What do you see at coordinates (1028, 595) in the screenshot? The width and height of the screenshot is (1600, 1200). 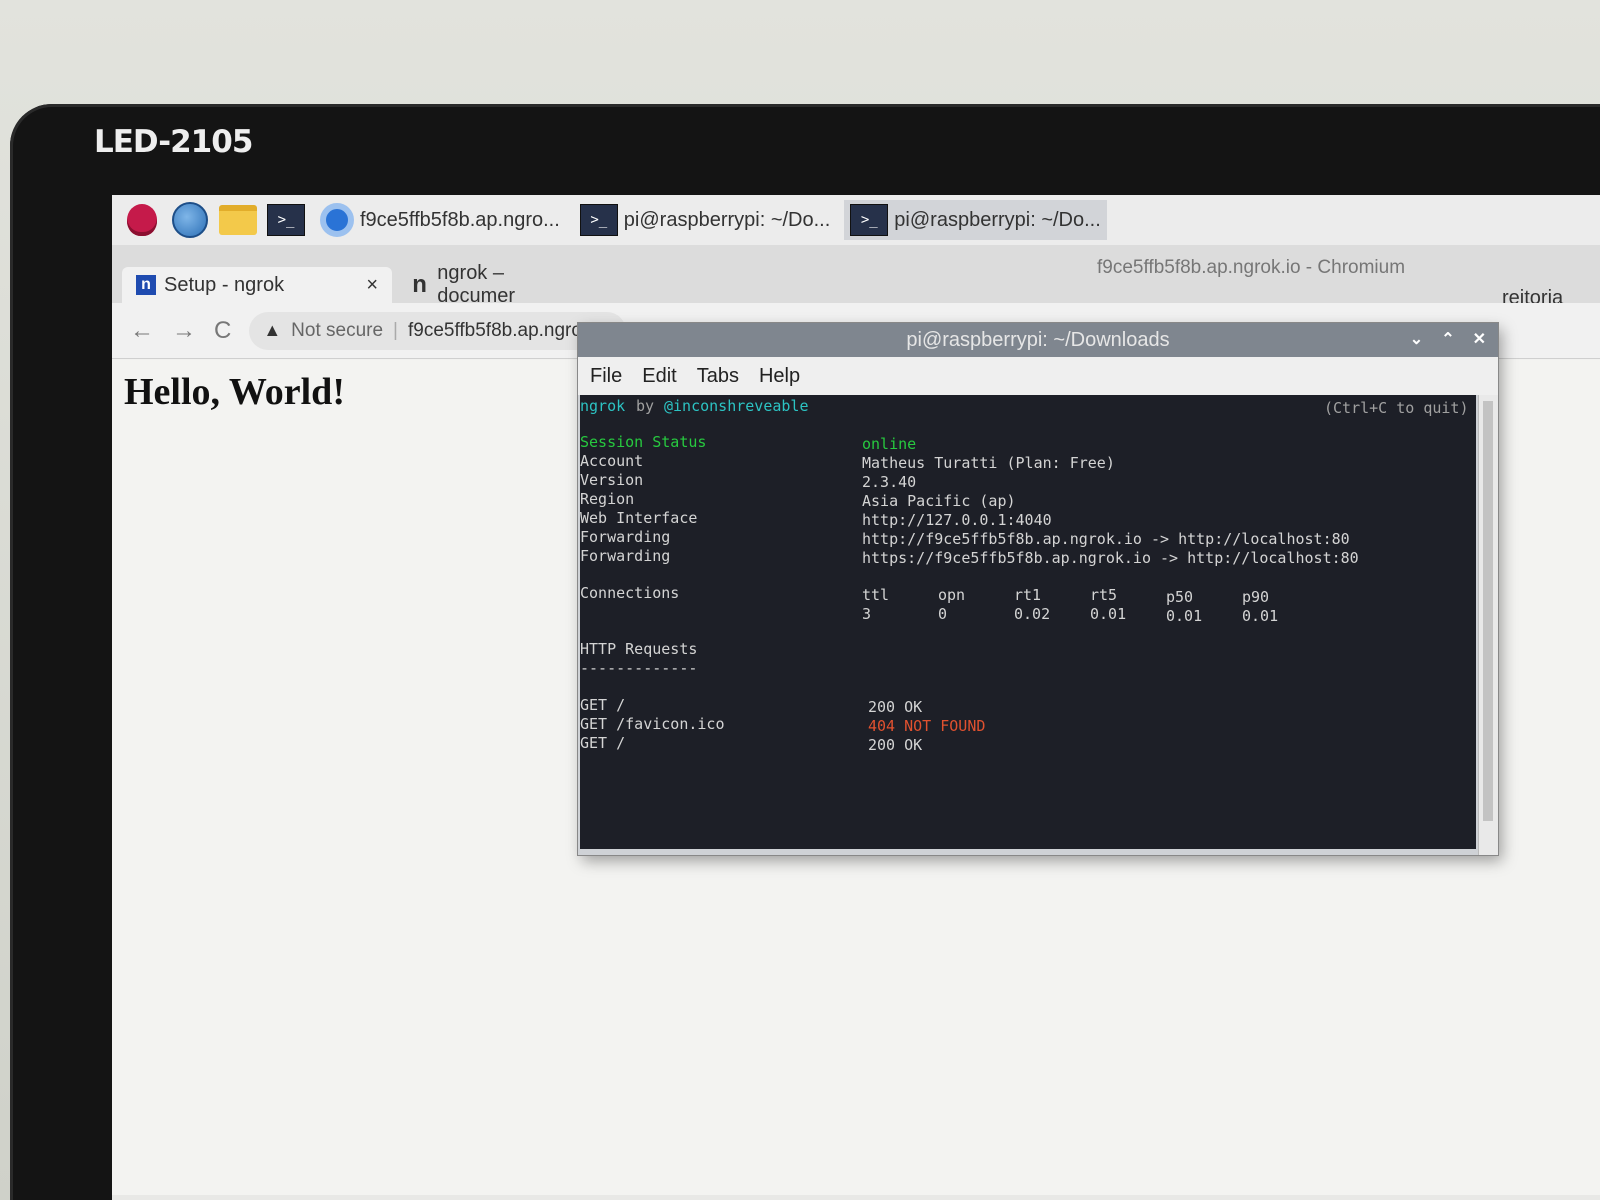 I see `conn-header-rt1: rt1` at bounding box center [1028, 595].